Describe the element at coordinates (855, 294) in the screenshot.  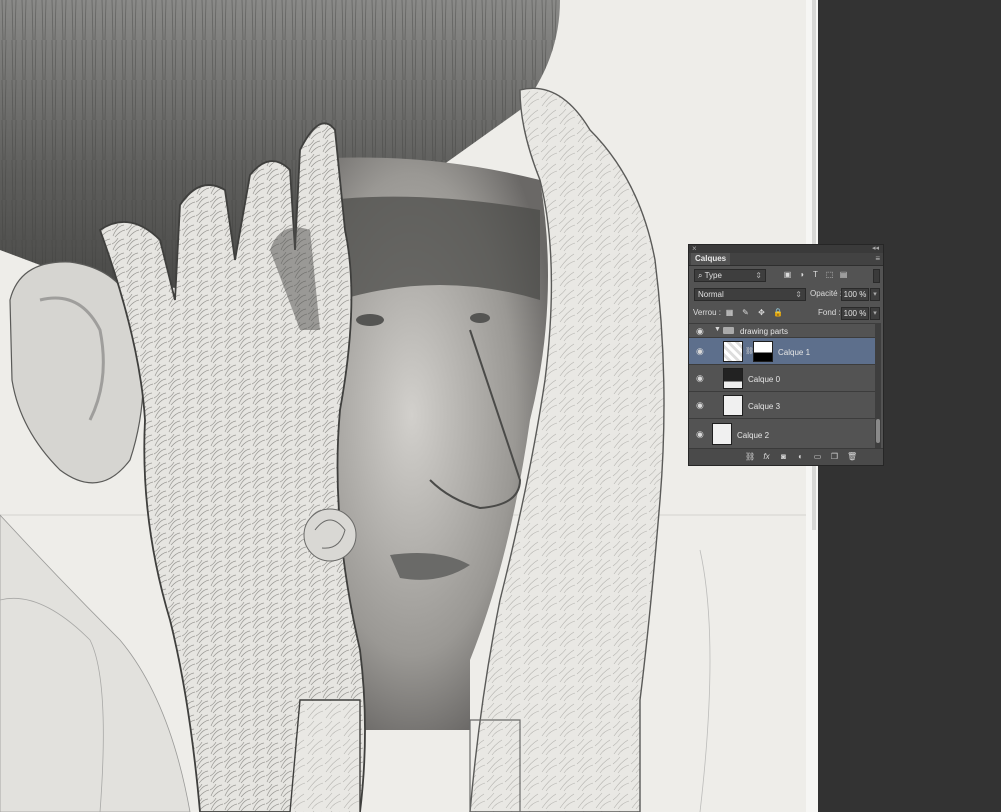
I see `opacity-input: 100 %` at that location.